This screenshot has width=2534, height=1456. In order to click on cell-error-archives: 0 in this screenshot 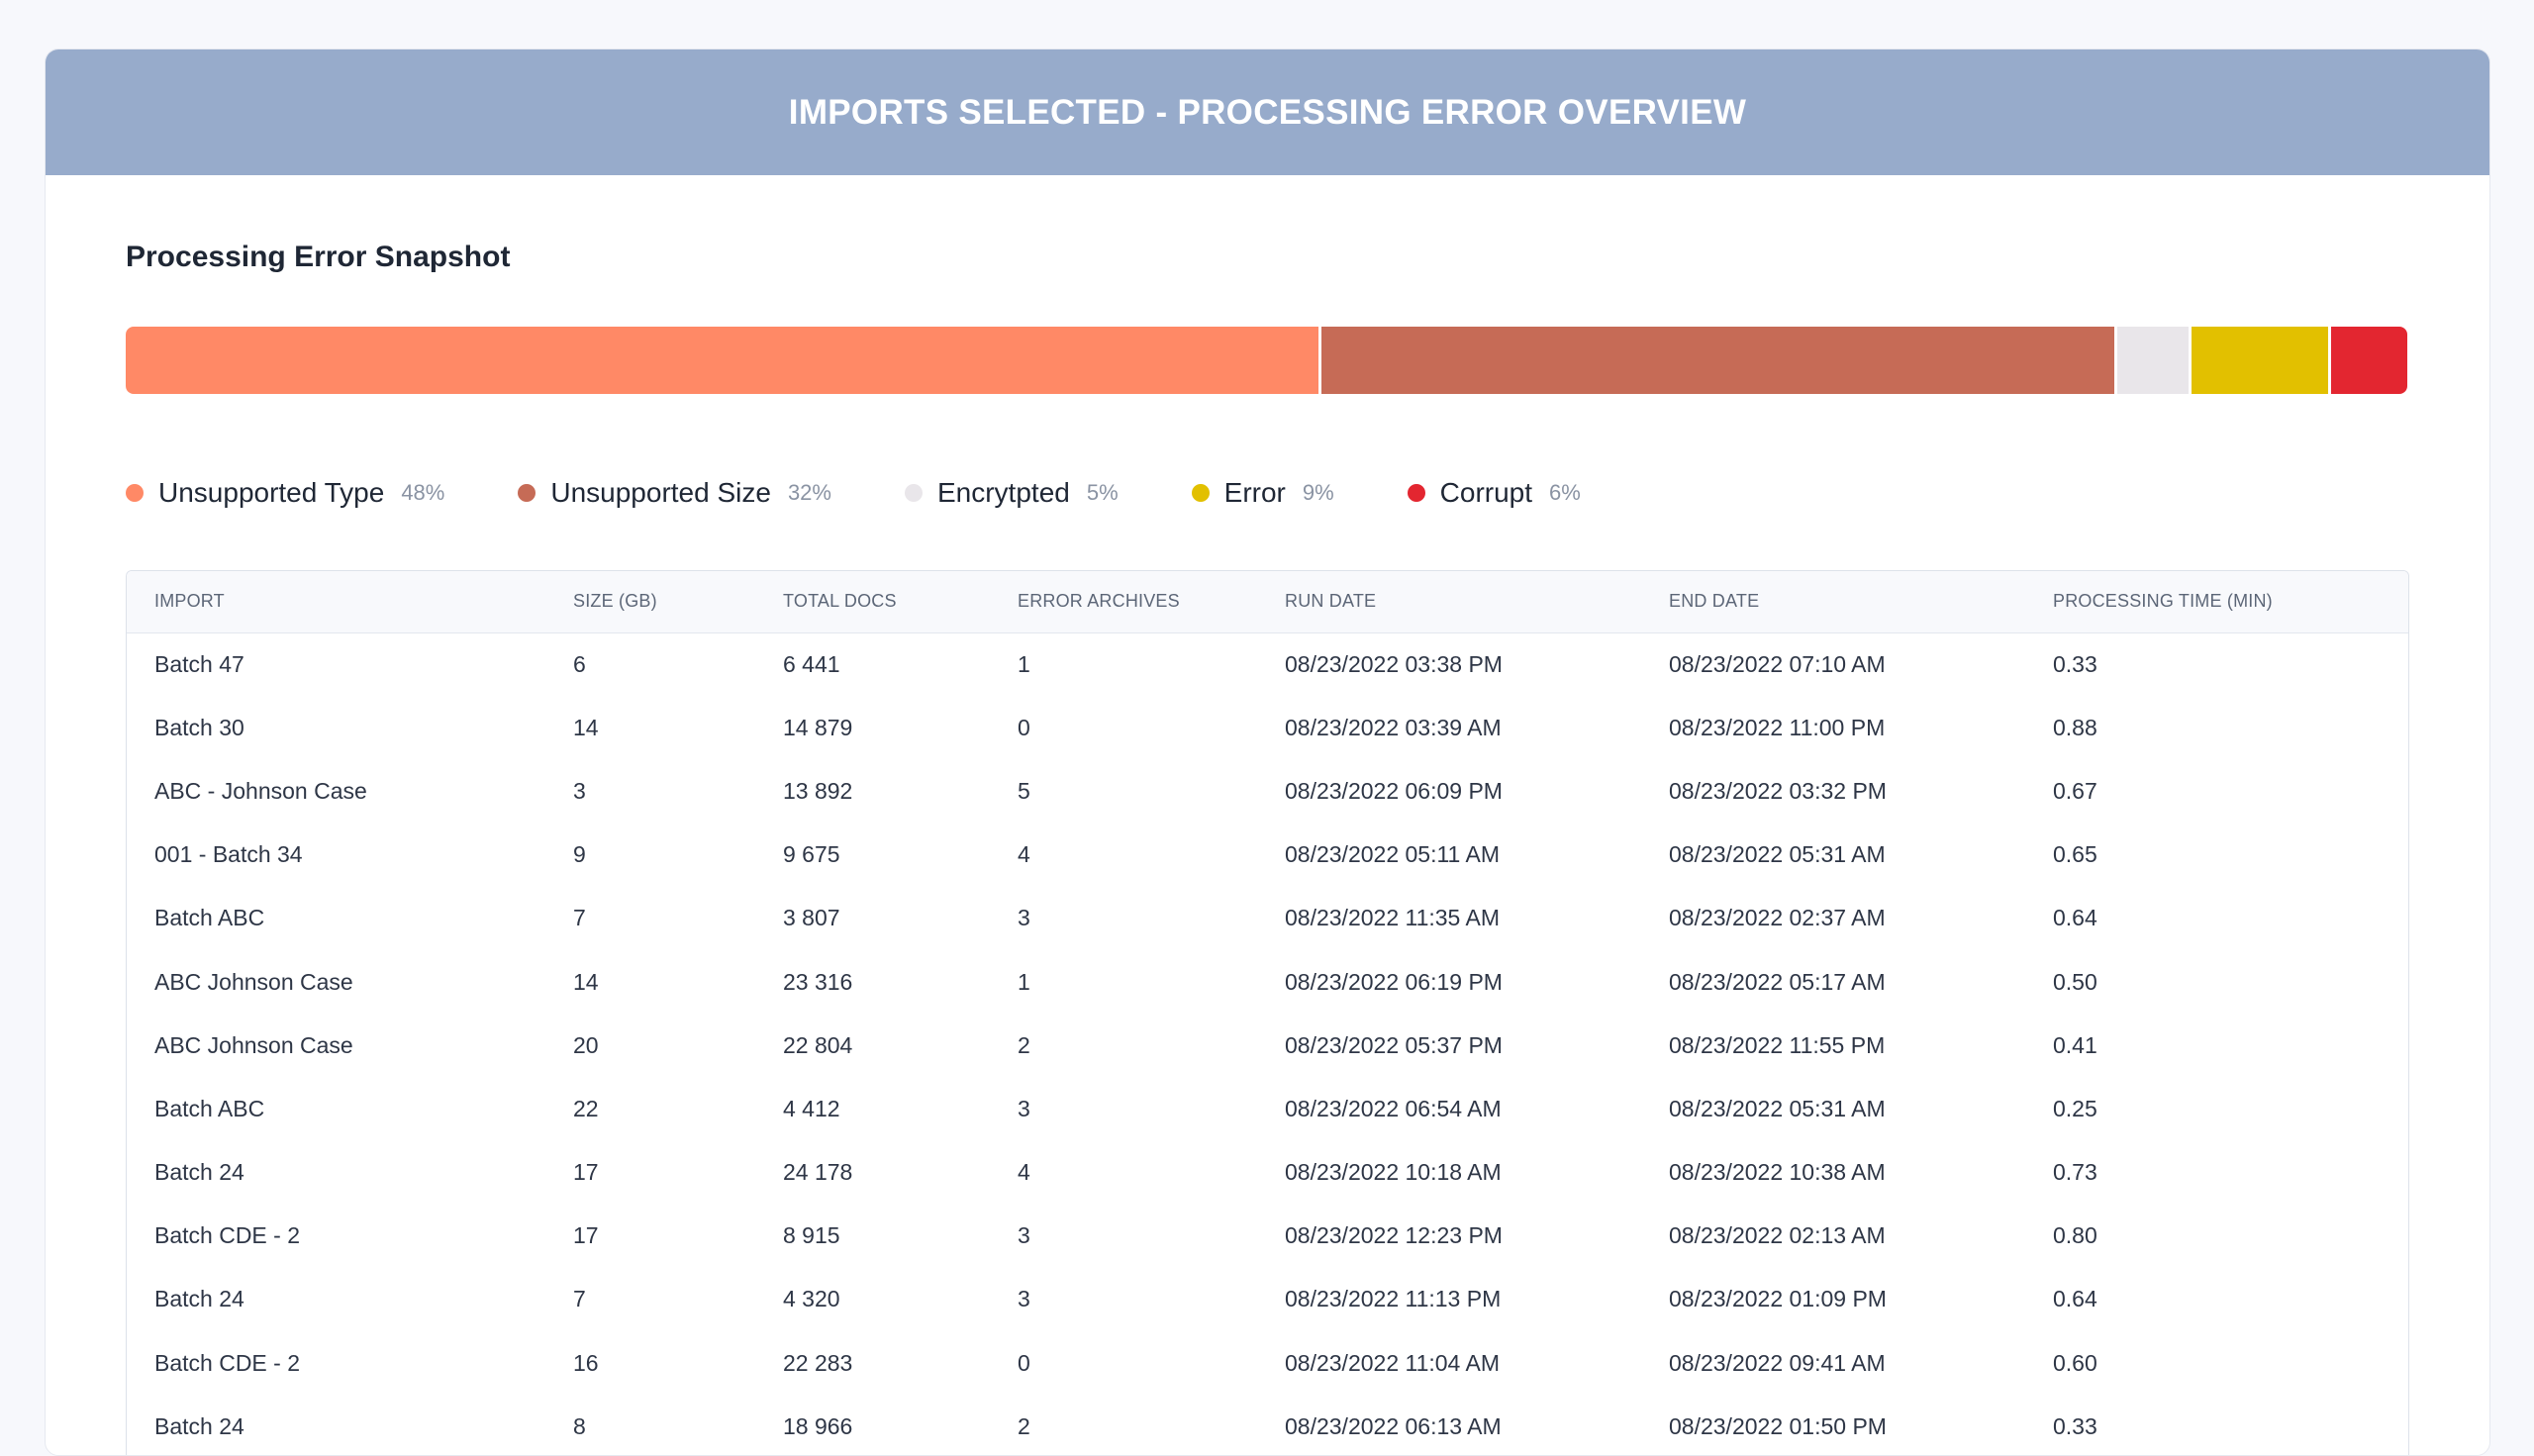, I will do `click(1024, 727)`.